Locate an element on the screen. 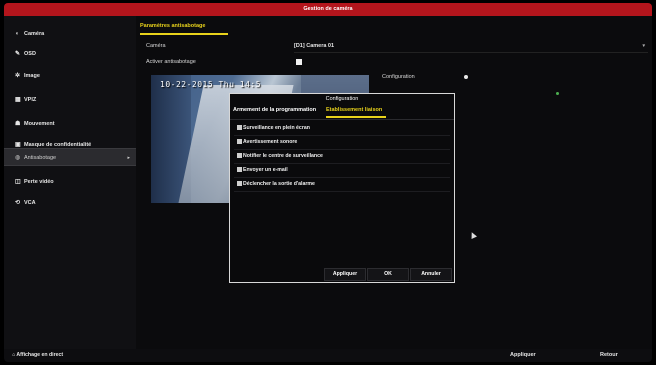 The width and height of the screenshot is (656, 365). sidebar-item-video-loss: ◫ Perte vidéo is located at coordinates (70, 182).